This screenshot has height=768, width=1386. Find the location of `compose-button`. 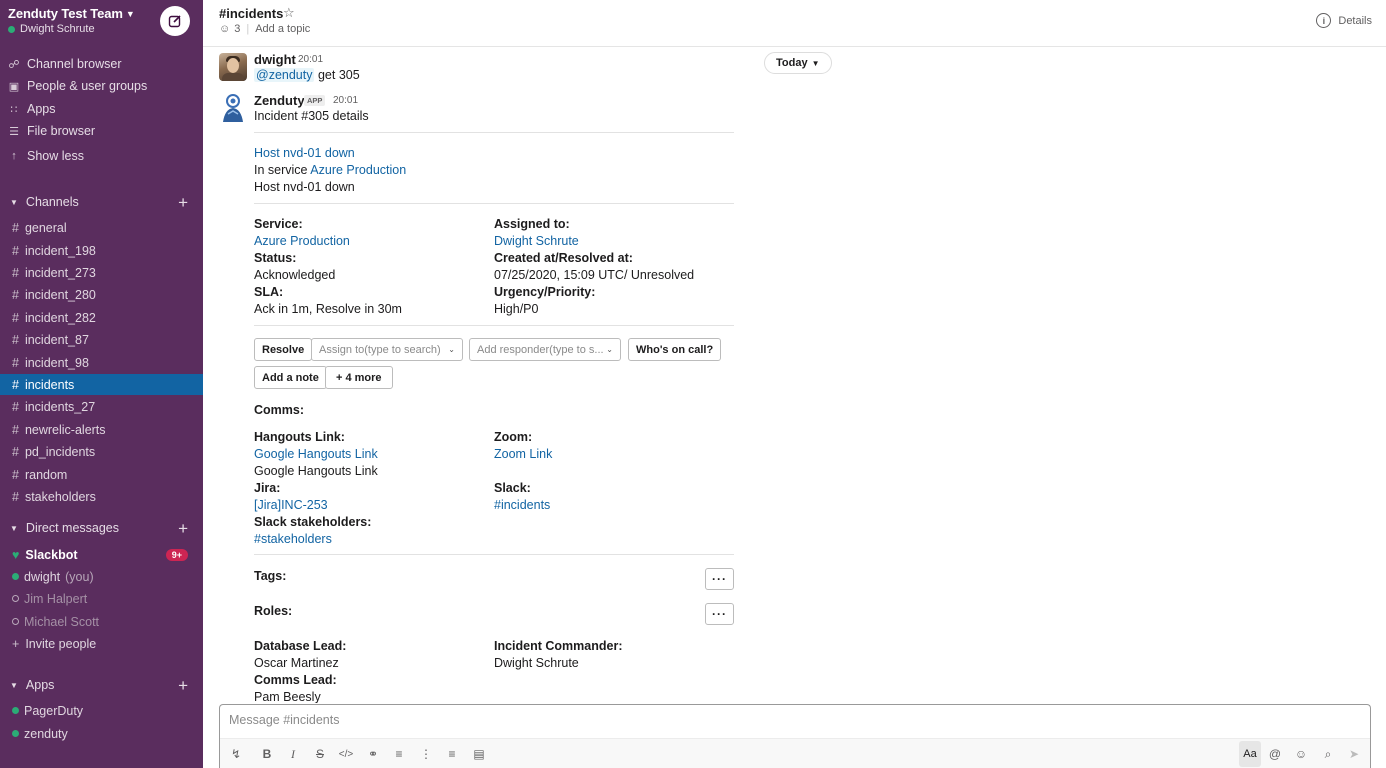

compose-button is located at coordinates (175, 21).